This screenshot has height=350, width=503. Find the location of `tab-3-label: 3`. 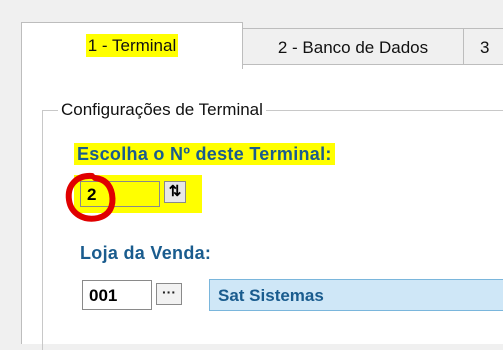

tab-3-label: 3 is located at coordinates (485, 47).